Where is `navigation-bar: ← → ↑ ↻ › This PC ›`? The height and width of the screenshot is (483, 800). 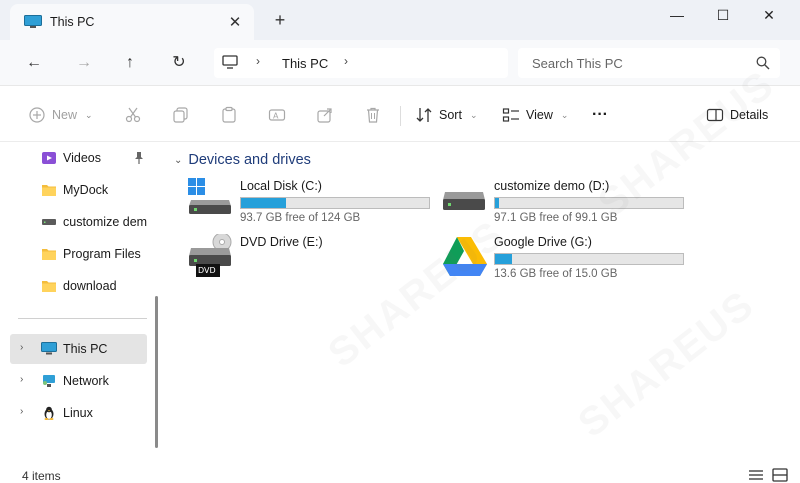
navigation-bar: ← → ↑ ↻ › This PC › is located at coordinates (400, 63).